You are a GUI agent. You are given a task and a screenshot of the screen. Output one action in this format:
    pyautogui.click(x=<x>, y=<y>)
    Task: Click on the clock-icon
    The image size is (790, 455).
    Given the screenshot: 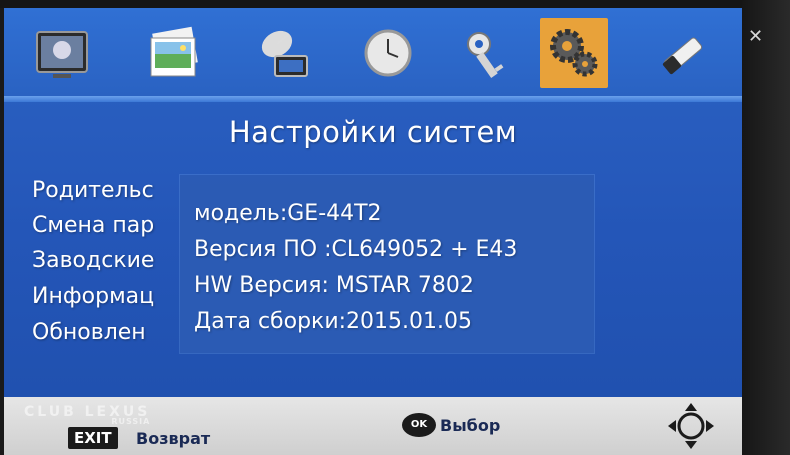 What is the action you would take?
    pyautogui.click(x=388, y=53)
    